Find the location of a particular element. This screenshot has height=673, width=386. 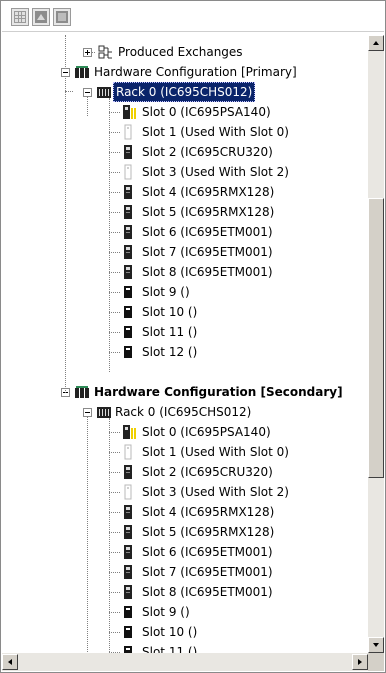

configuration-view-button is located at coordinates (41, 17).